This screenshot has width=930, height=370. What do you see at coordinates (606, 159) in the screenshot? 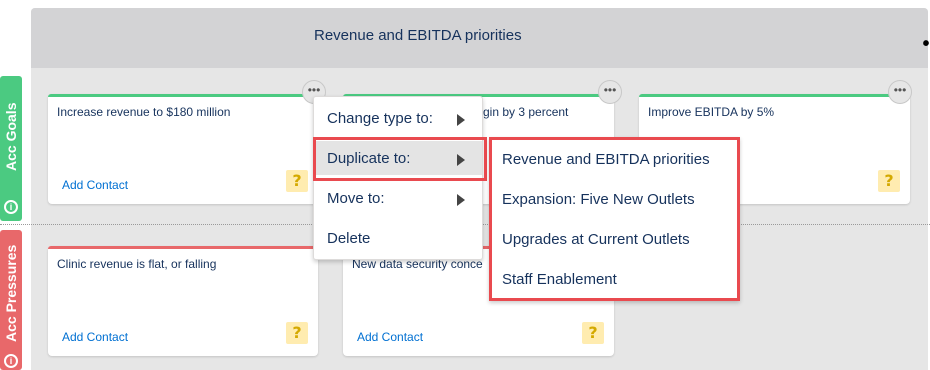
I see `submenu-item-revenue: Revenue and EBITDA priorities` at bounding box center [606, 159].